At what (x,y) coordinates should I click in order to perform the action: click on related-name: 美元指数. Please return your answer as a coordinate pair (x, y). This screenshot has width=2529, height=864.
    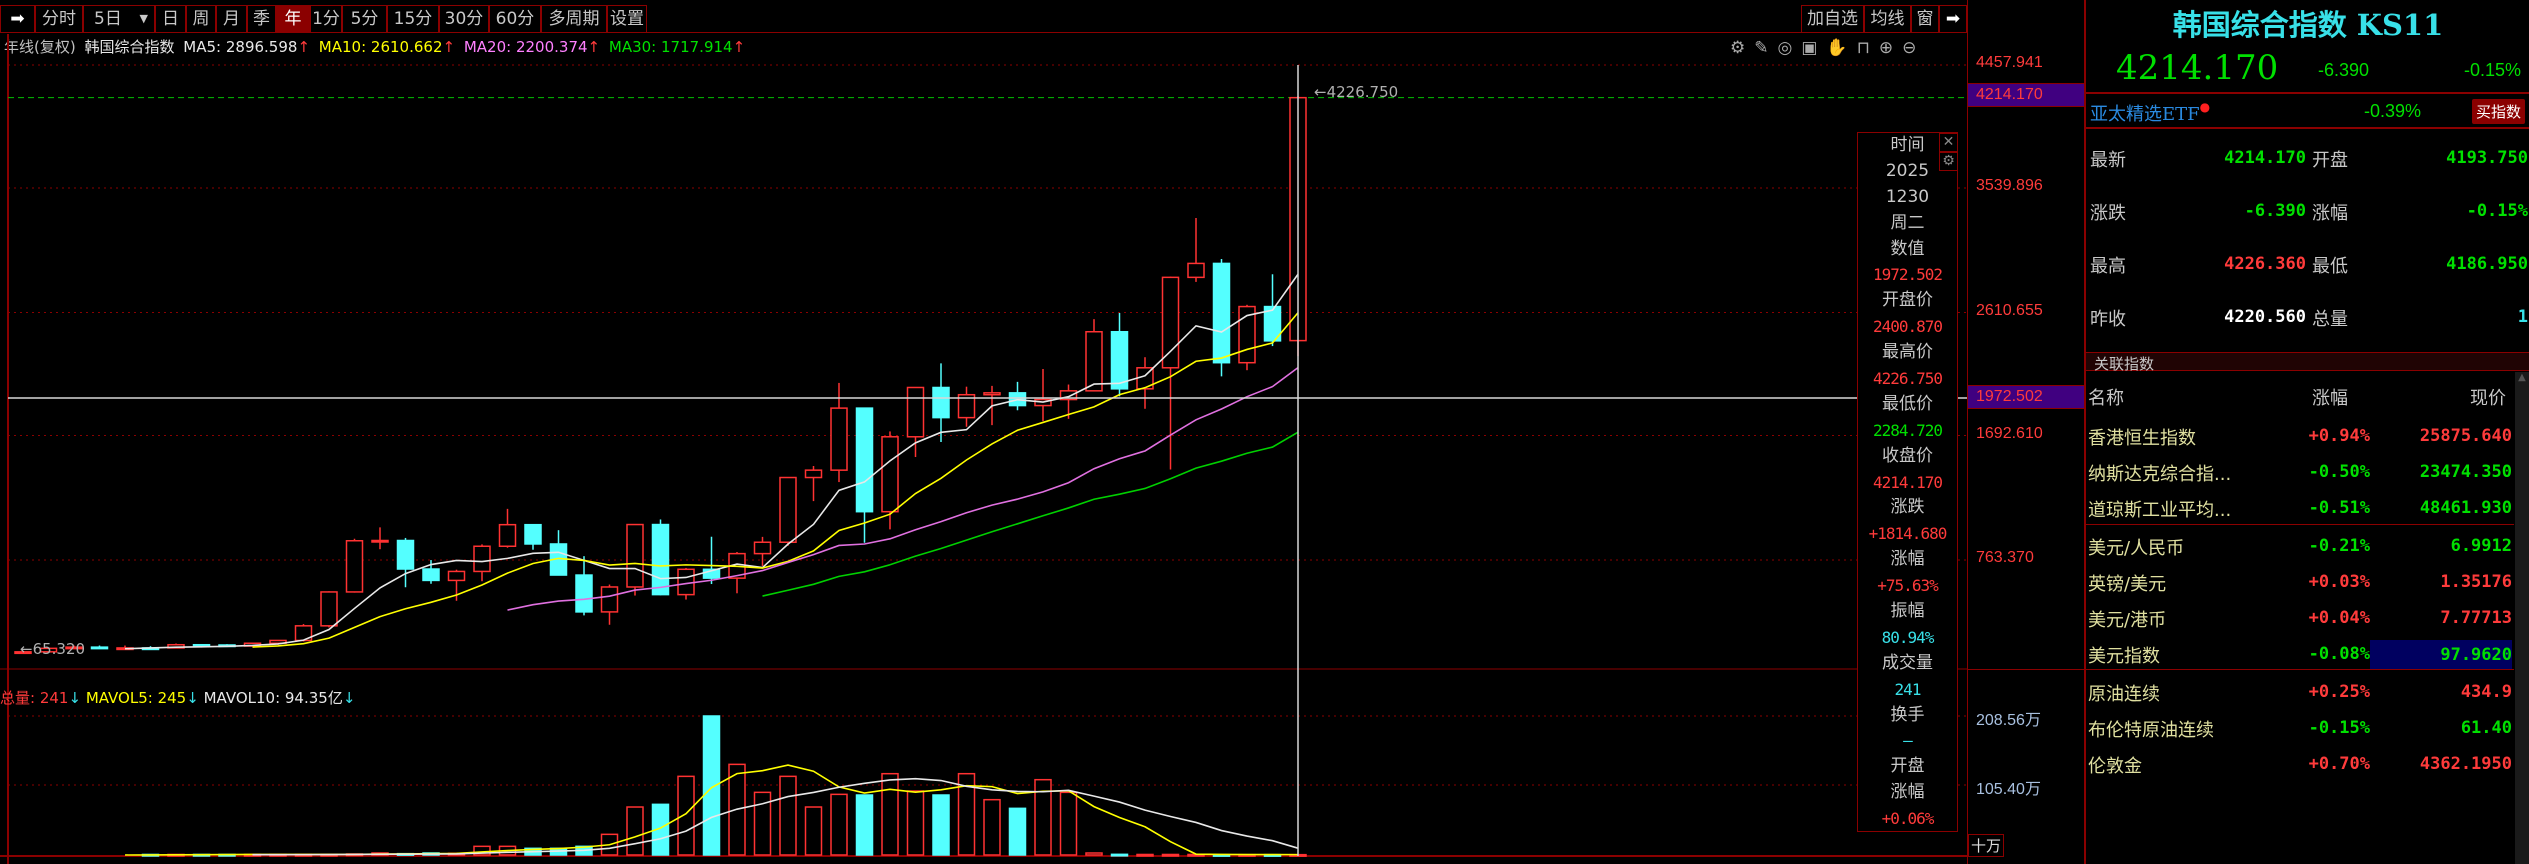
    Looking at the image, I should click on (2124, 656).